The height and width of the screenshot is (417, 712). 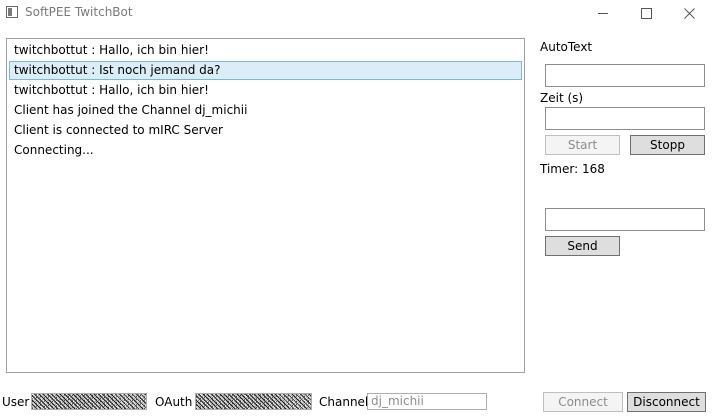 I want to click on close-icon, so click(x=689, y=13).